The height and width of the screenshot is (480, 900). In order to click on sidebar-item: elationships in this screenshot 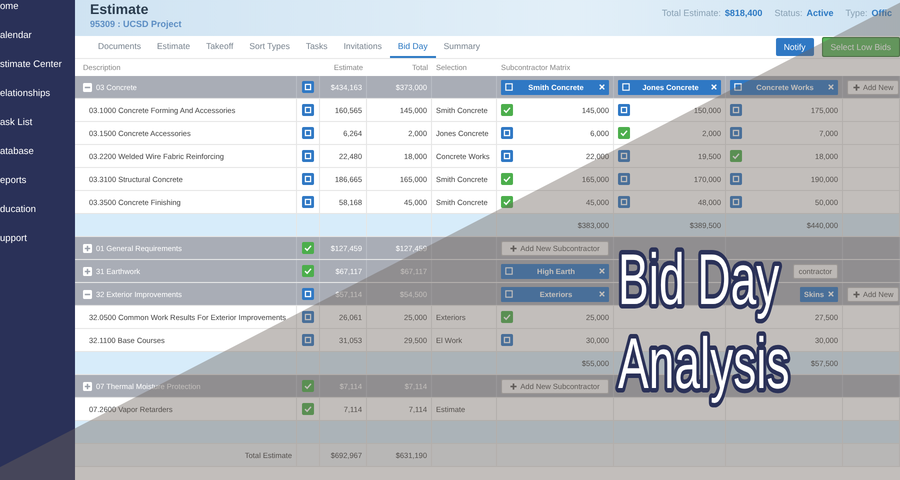, I will do `click(25, 102)`.